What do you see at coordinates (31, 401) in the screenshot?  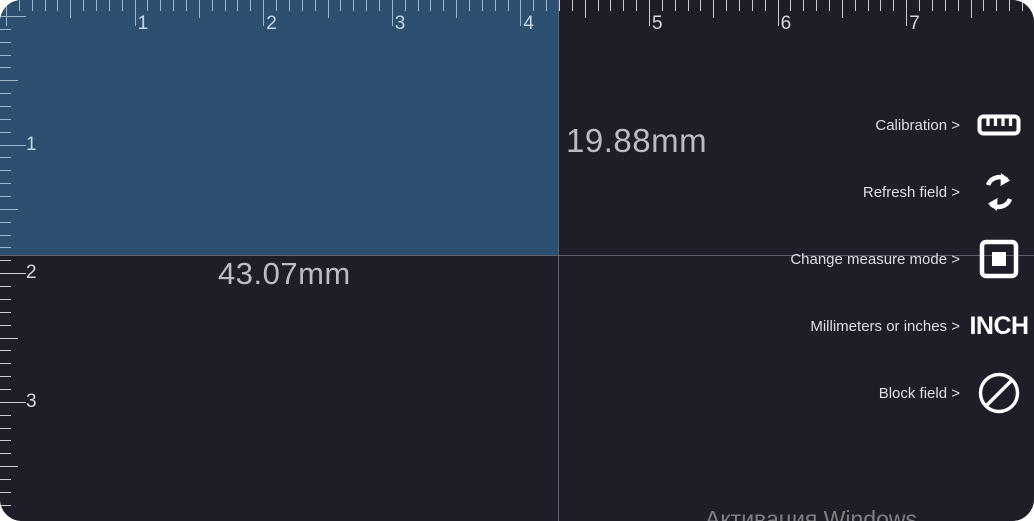 I see `ruler-left-label: 3` at bounding box center [31, 401].